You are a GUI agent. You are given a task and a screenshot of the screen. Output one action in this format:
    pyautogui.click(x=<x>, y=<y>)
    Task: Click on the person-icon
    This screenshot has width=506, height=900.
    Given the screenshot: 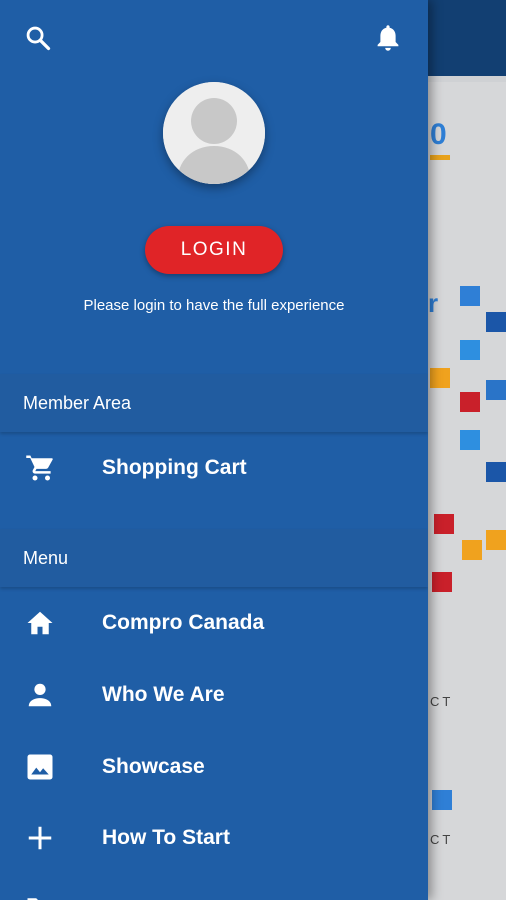 What is the action you would take?
    pyautogui.click(x=40, y=695)
    